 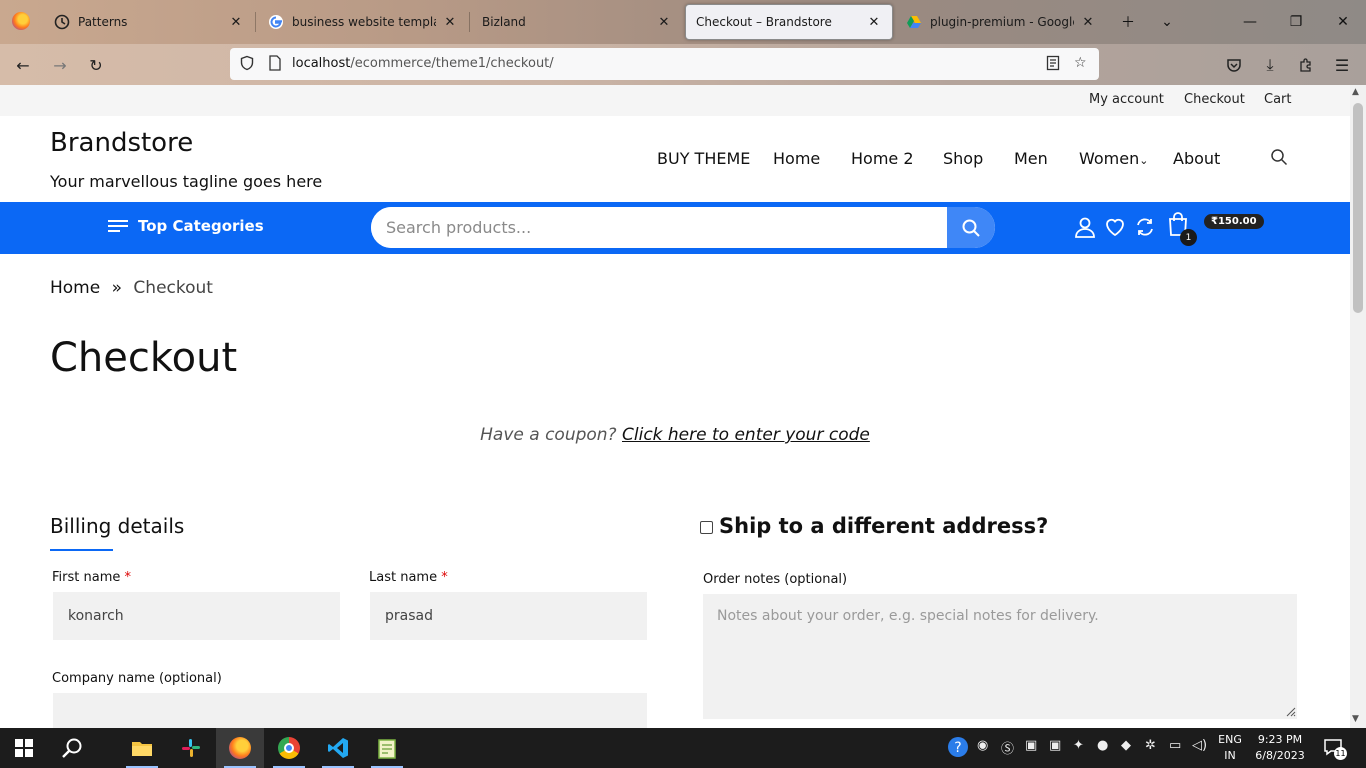 What do you see at coordinates (1001, 22) in the screenshot?
I see `tab-plugin-premium: plugin-premium - Google D ✕` at bounding box center [1001, 22].